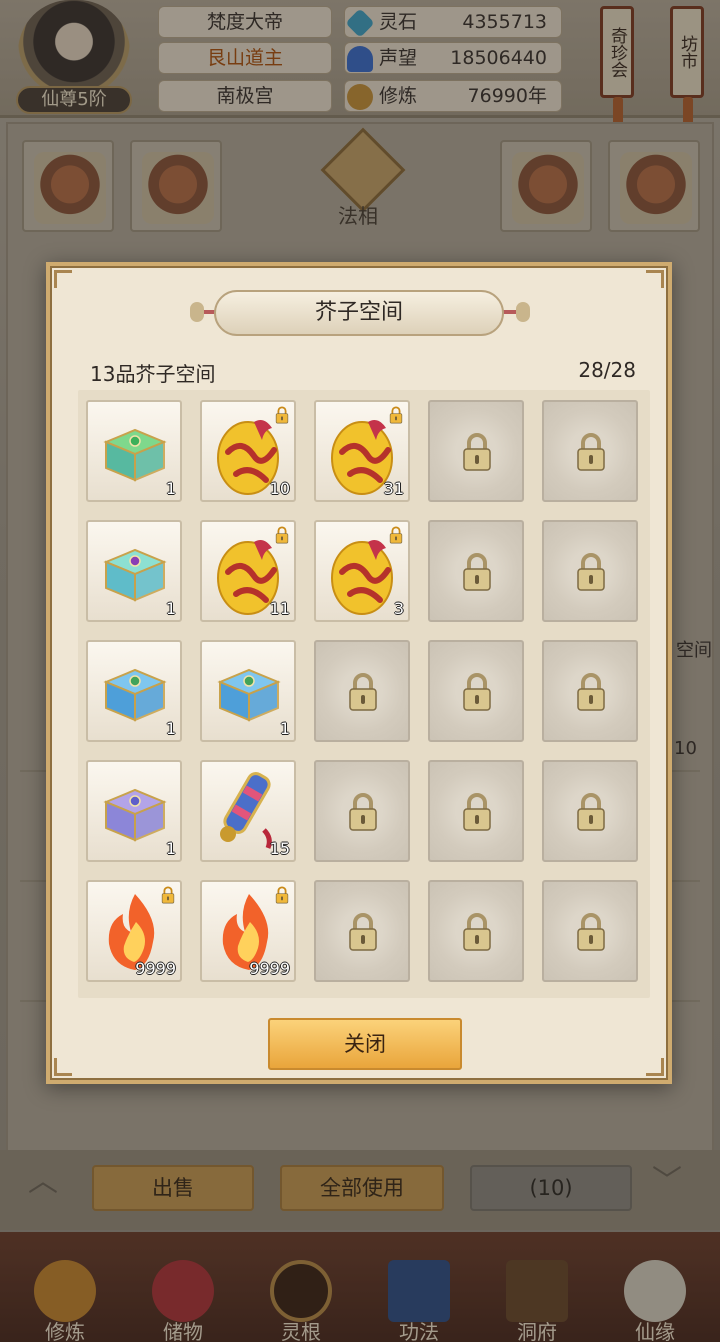  What do you see at coordinates (359, 313) in the screenshot?
I see `dialog-title: 芥子空间` at bounding box center [359, 313].